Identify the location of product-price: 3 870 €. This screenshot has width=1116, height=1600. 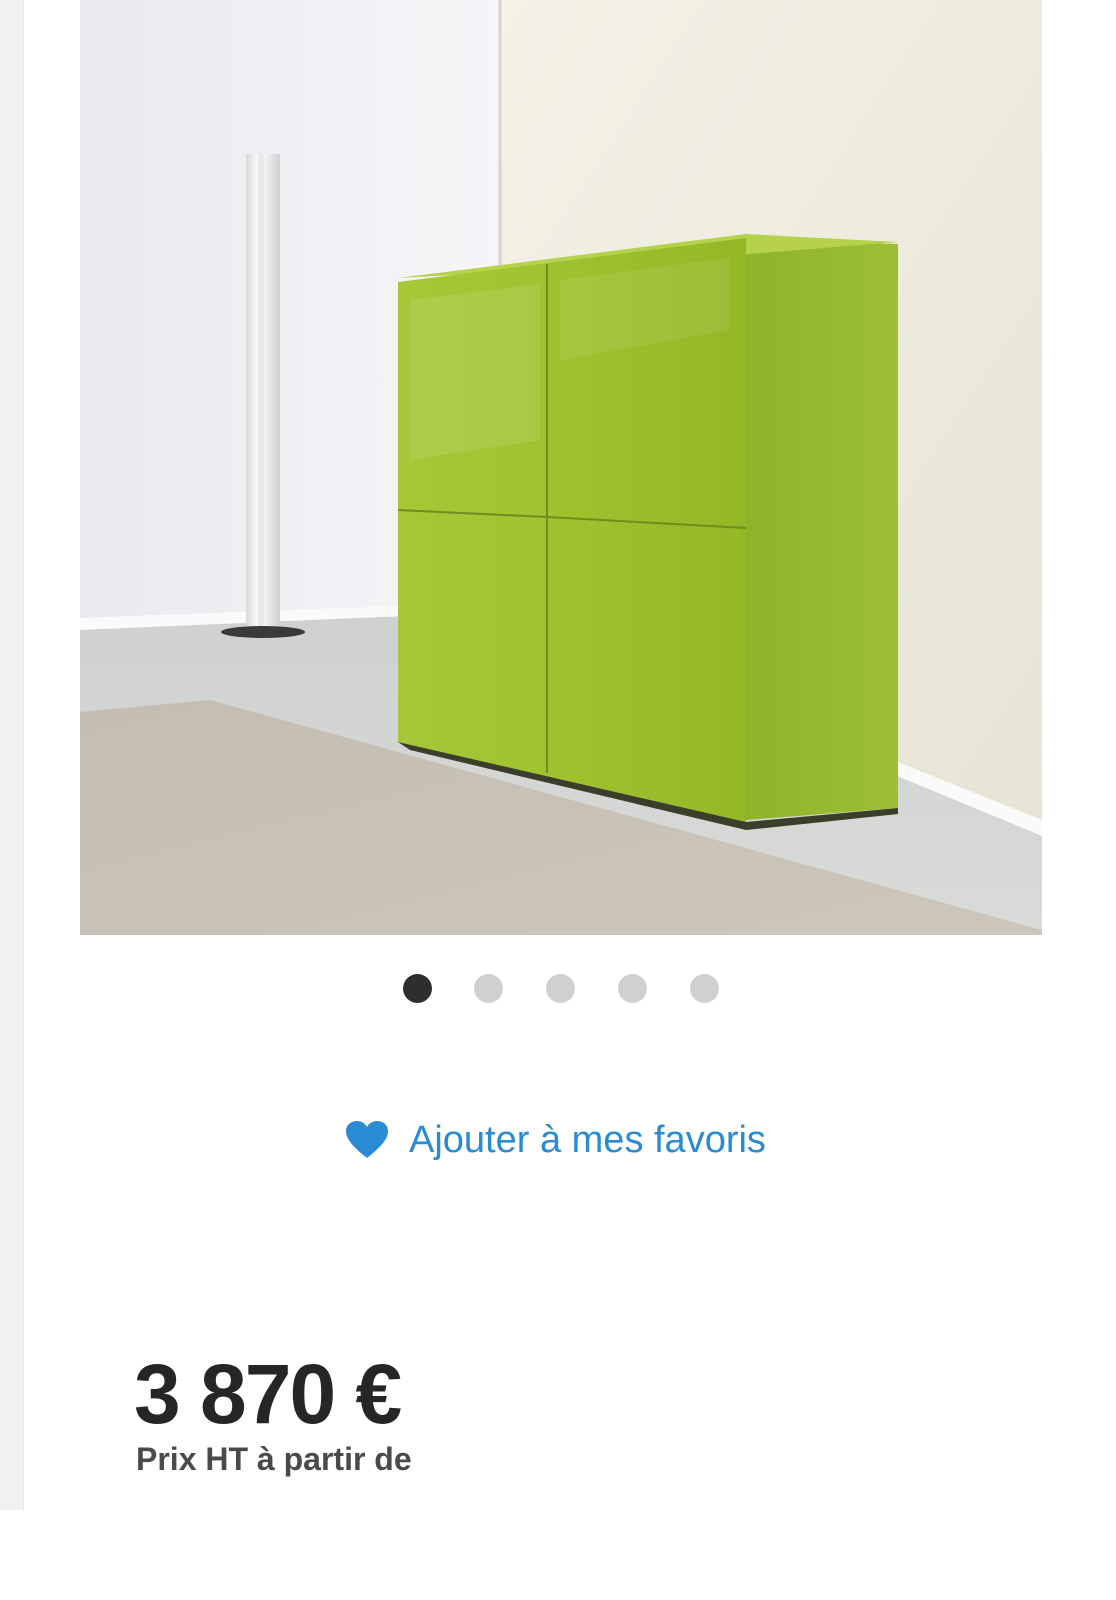
(268, 1394).